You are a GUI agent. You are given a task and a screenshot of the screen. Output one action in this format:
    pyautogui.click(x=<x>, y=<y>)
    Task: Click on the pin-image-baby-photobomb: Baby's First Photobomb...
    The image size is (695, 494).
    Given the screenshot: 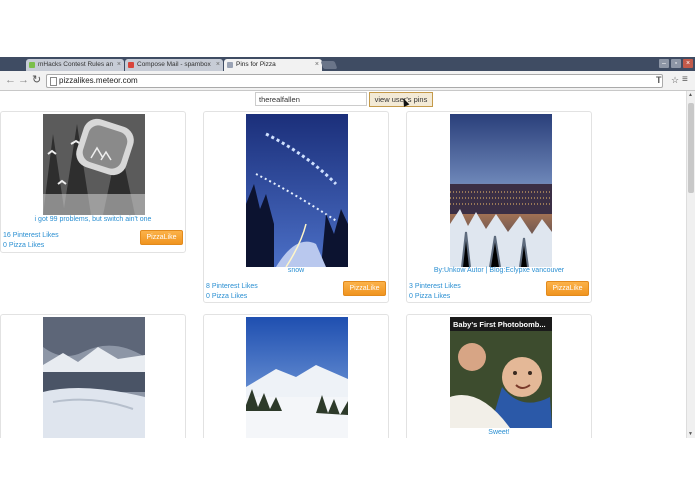 What is the action you would take?
    pyautogui.click(x=501, y=372)
    